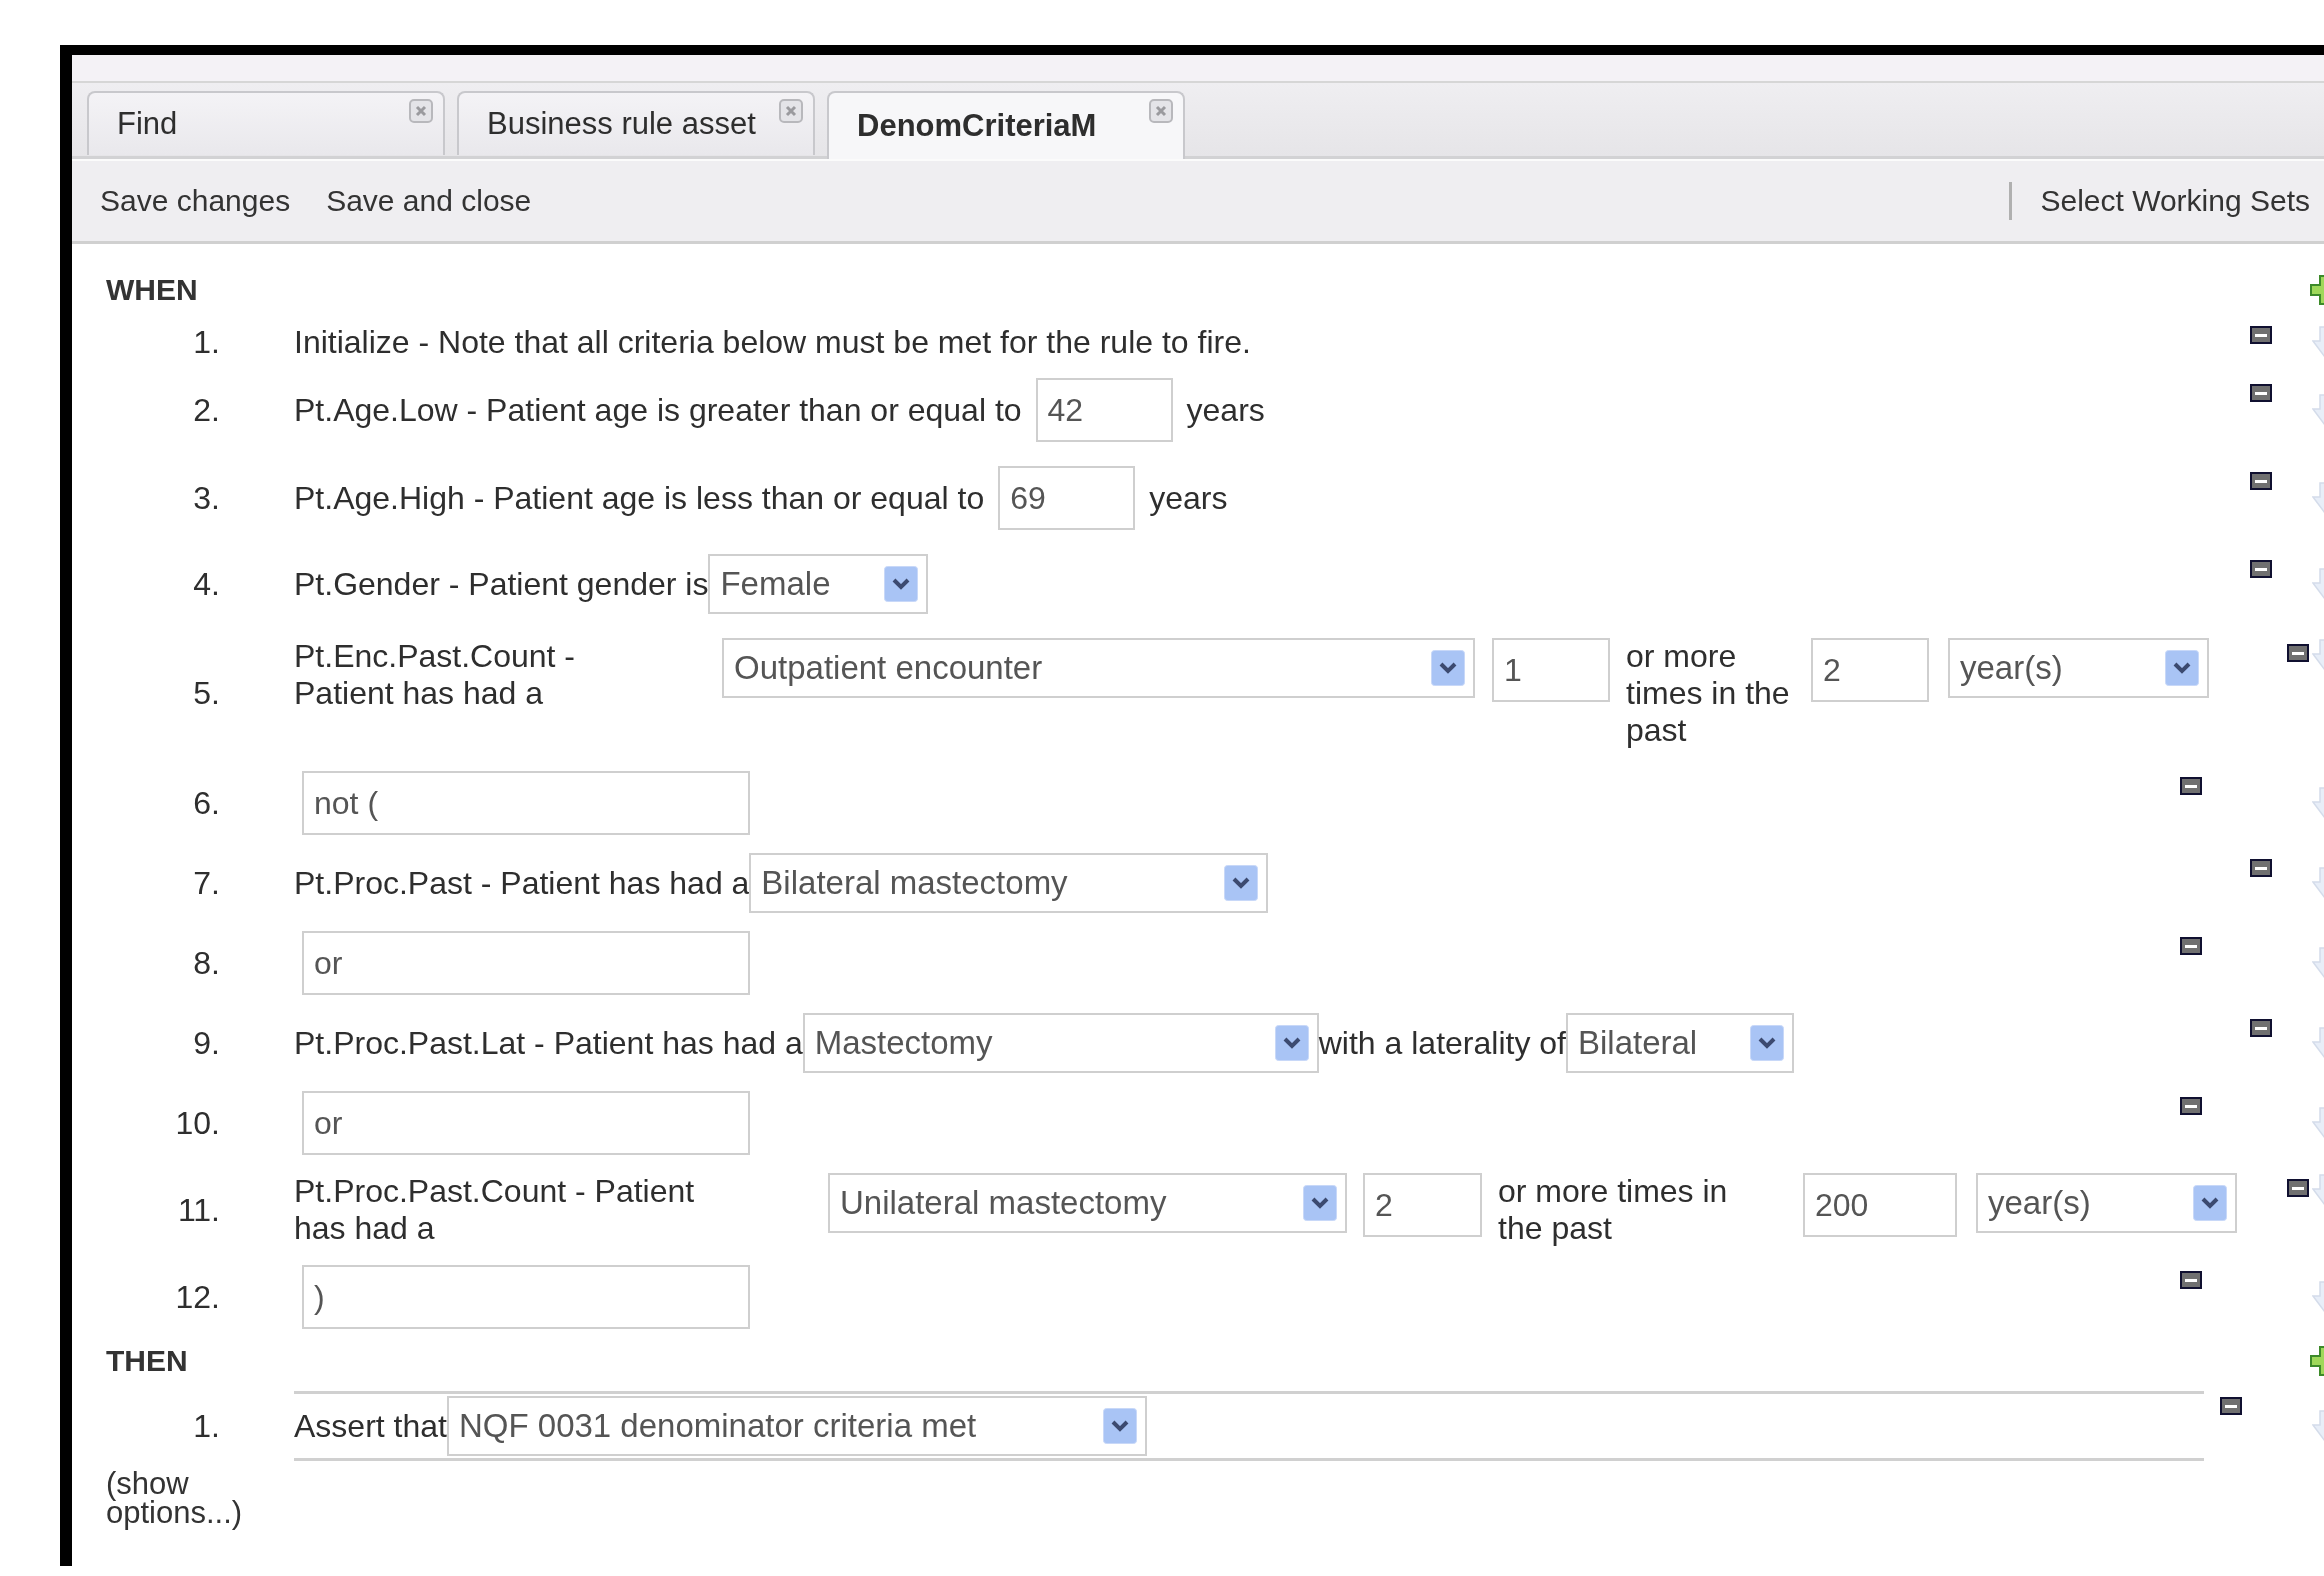  Describe the element at coordinates (147, 1361) in the screenshot. I see `section-heading: THEN` at that location.